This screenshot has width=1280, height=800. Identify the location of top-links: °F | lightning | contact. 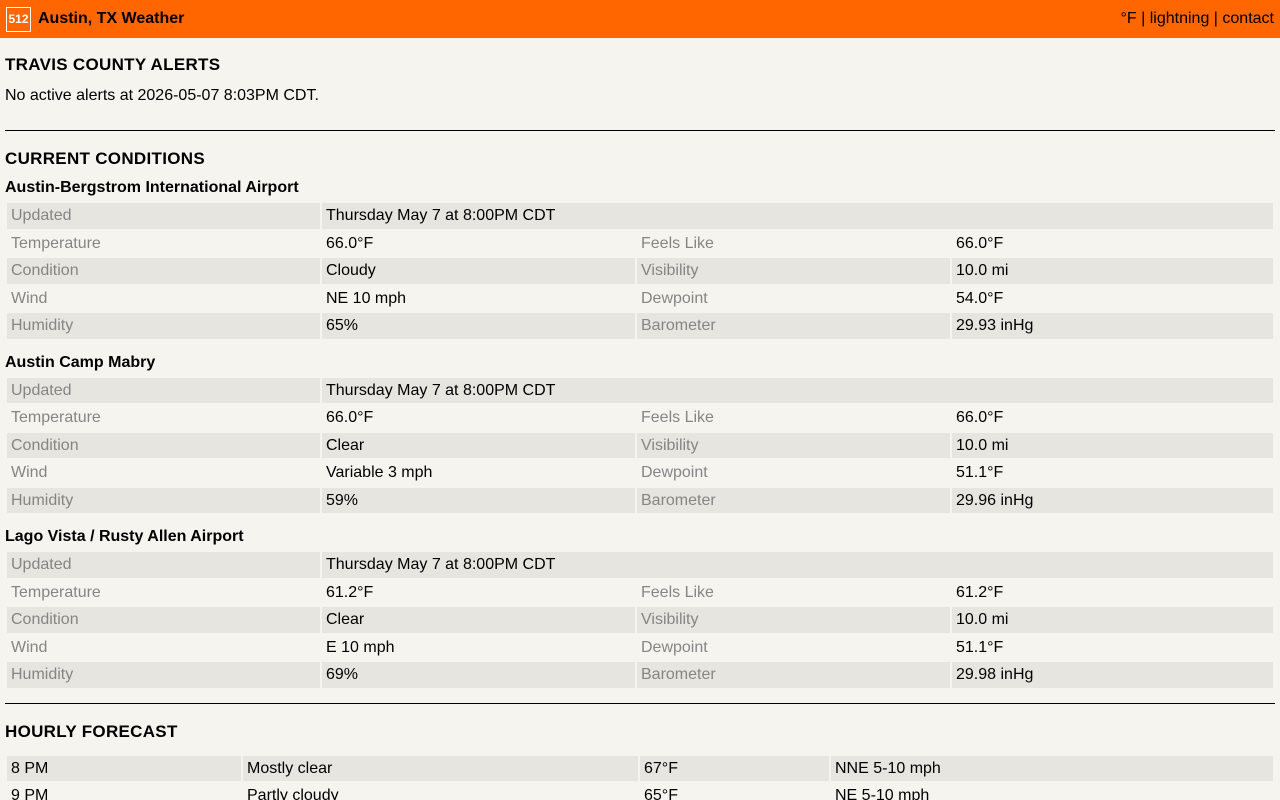
(1198, 19).